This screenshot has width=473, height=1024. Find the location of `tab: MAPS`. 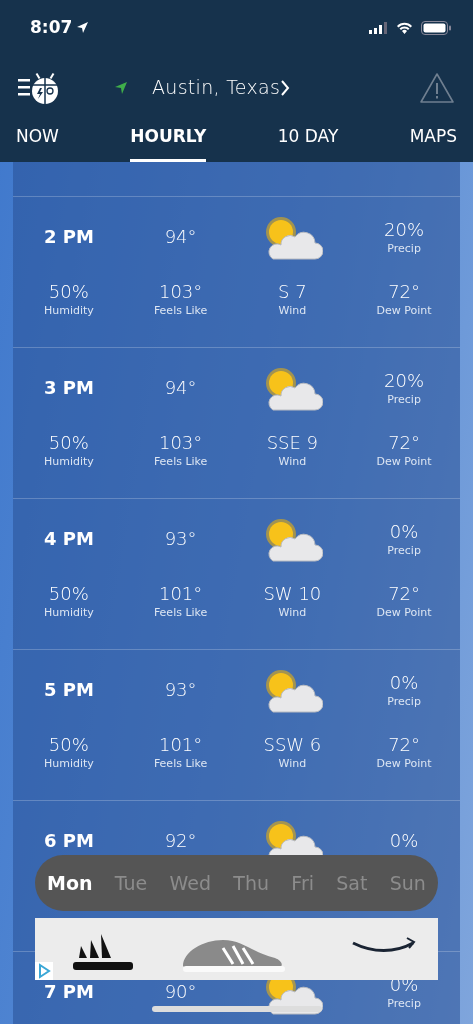

tab: MAPS is located at coordinates (433, 142).